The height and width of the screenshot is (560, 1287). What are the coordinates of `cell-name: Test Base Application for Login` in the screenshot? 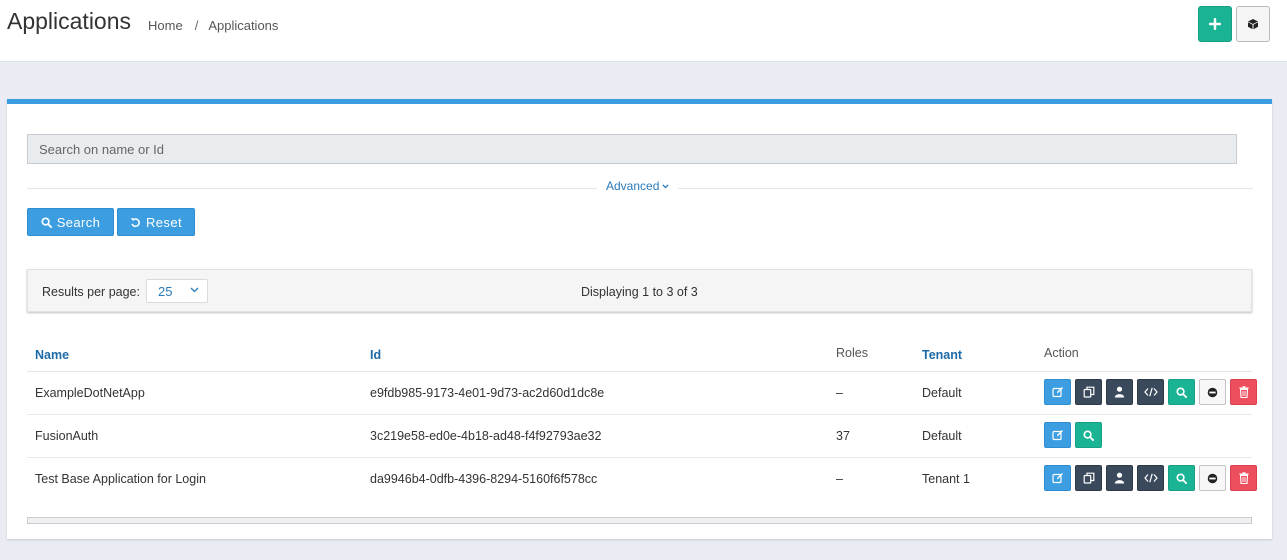 It's located at (120, 479).